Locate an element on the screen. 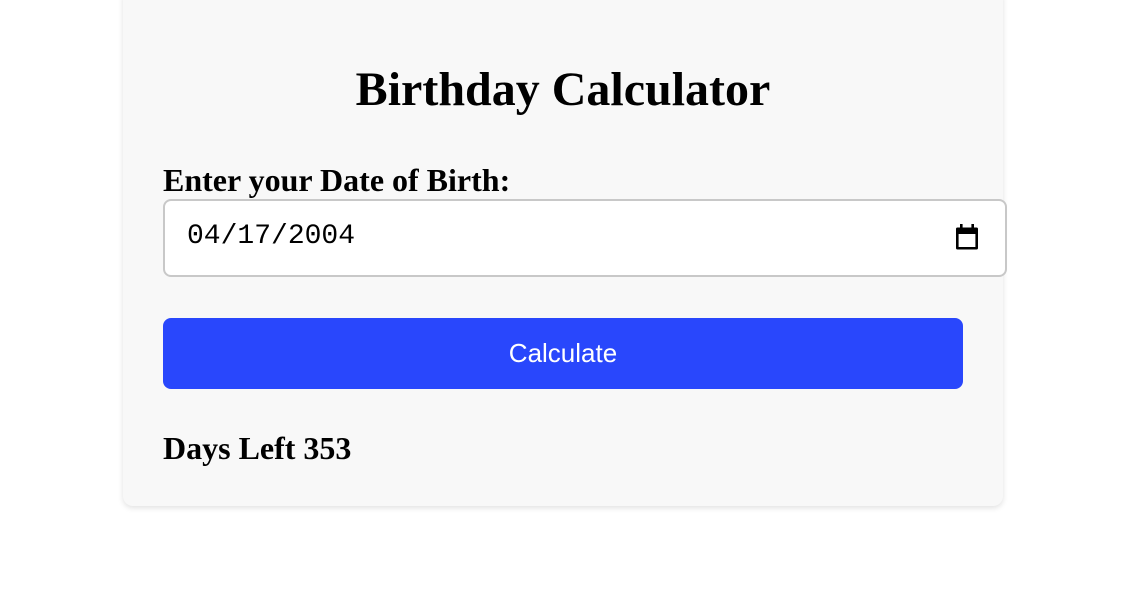 This screenshot has height=605, width=1126. calculate-button: Calculate is located at coordinates (563, 353).